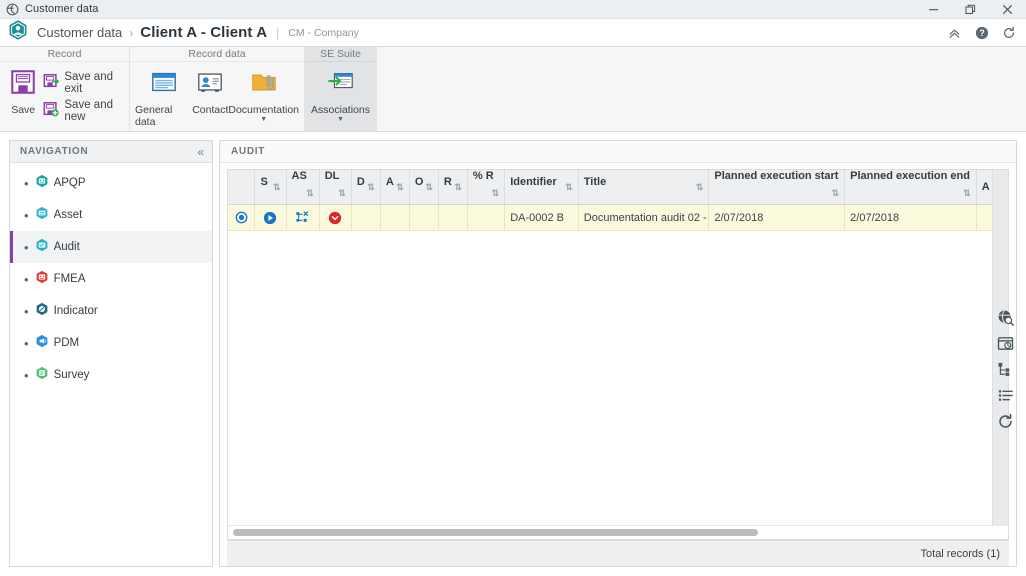 This screenshot has height=576, width=1026. What do you see at coordinates (79, 32) in the screenshot?
I see `breadcrumb-root: Customer data` at bounding box center [79, 32].